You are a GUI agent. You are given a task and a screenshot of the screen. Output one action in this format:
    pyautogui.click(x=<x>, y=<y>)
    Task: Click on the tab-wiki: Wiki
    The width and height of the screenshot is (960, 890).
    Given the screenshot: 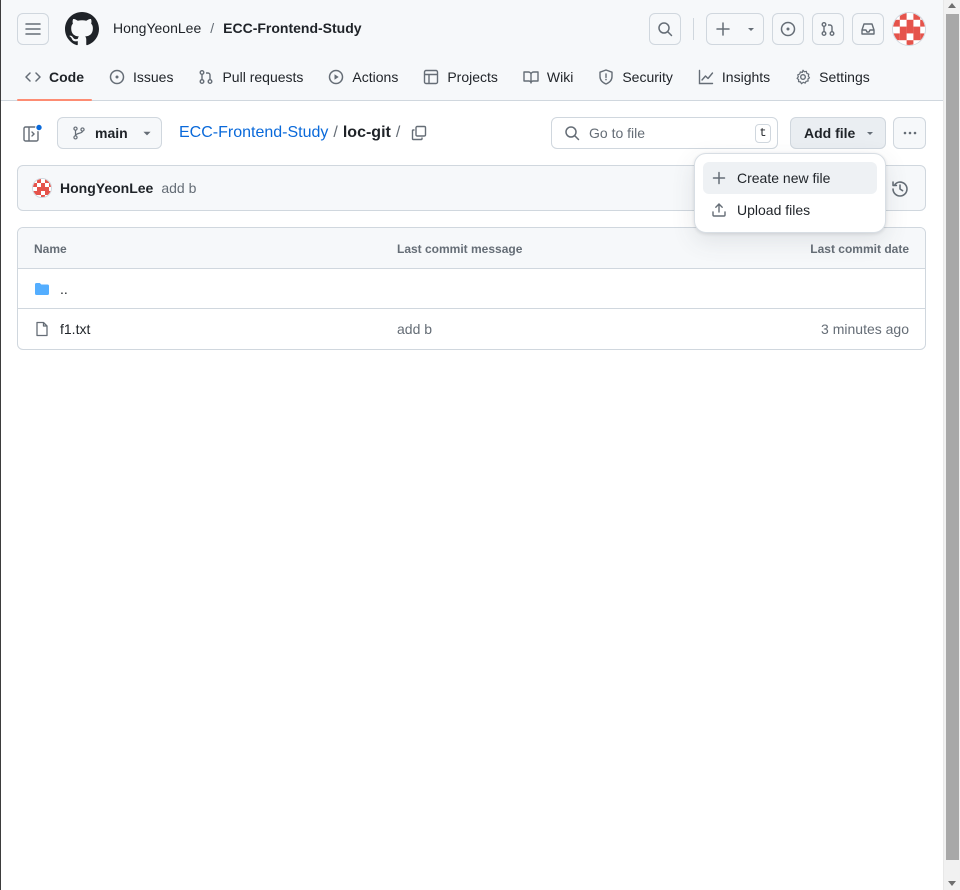 What is the action you would take?
    pyautogui.click(x=548, y=77)
    